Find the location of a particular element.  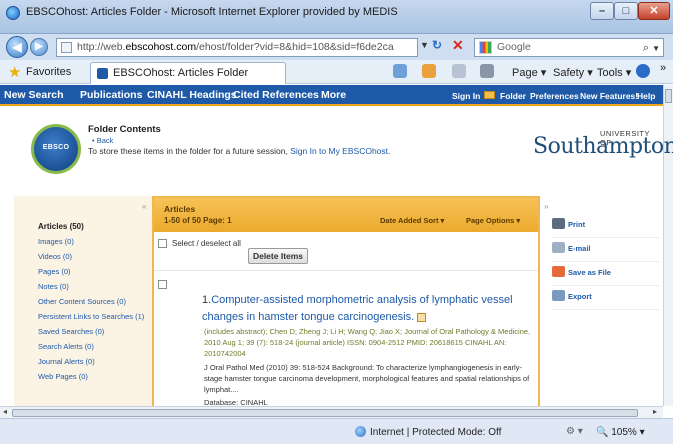

search-dropdown-icon: ▼ is located at coordinates (656, 48).